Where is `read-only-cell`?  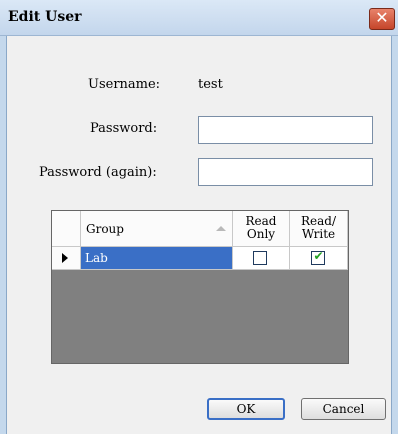
read-only-cell is located at coordinates (261, 258).